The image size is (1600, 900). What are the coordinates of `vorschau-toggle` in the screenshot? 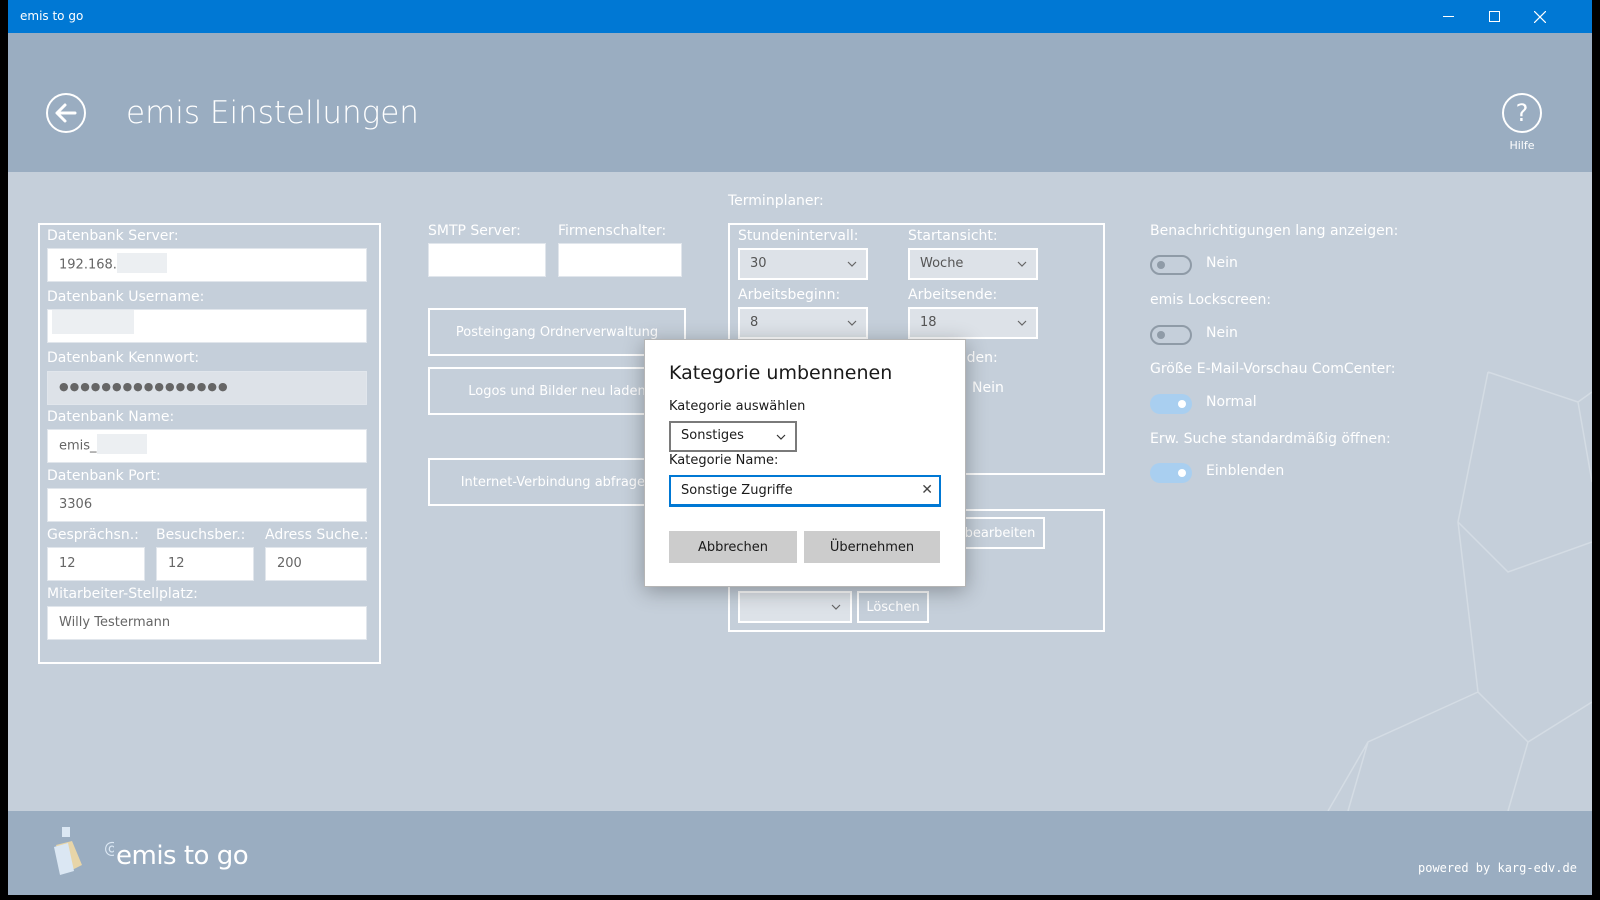 It's located at (1171, 404).